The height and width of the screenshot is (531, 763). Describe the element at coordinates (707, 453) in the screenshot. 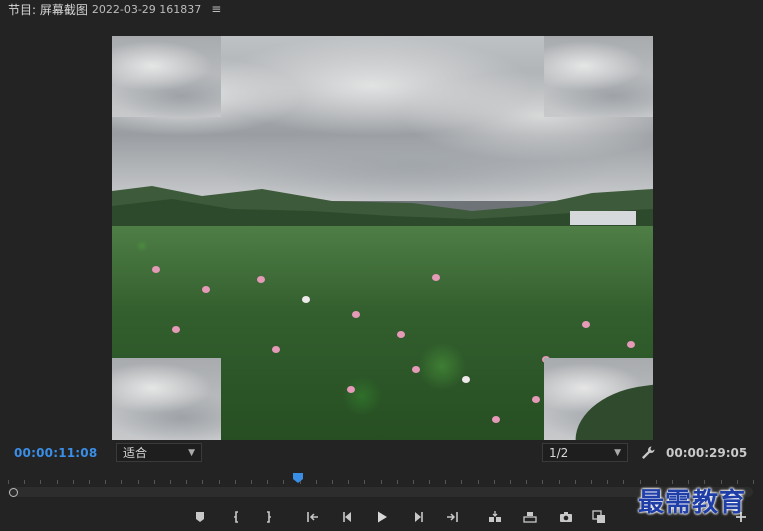

I see `duration-timecode: 00:00:29:05` at that location.